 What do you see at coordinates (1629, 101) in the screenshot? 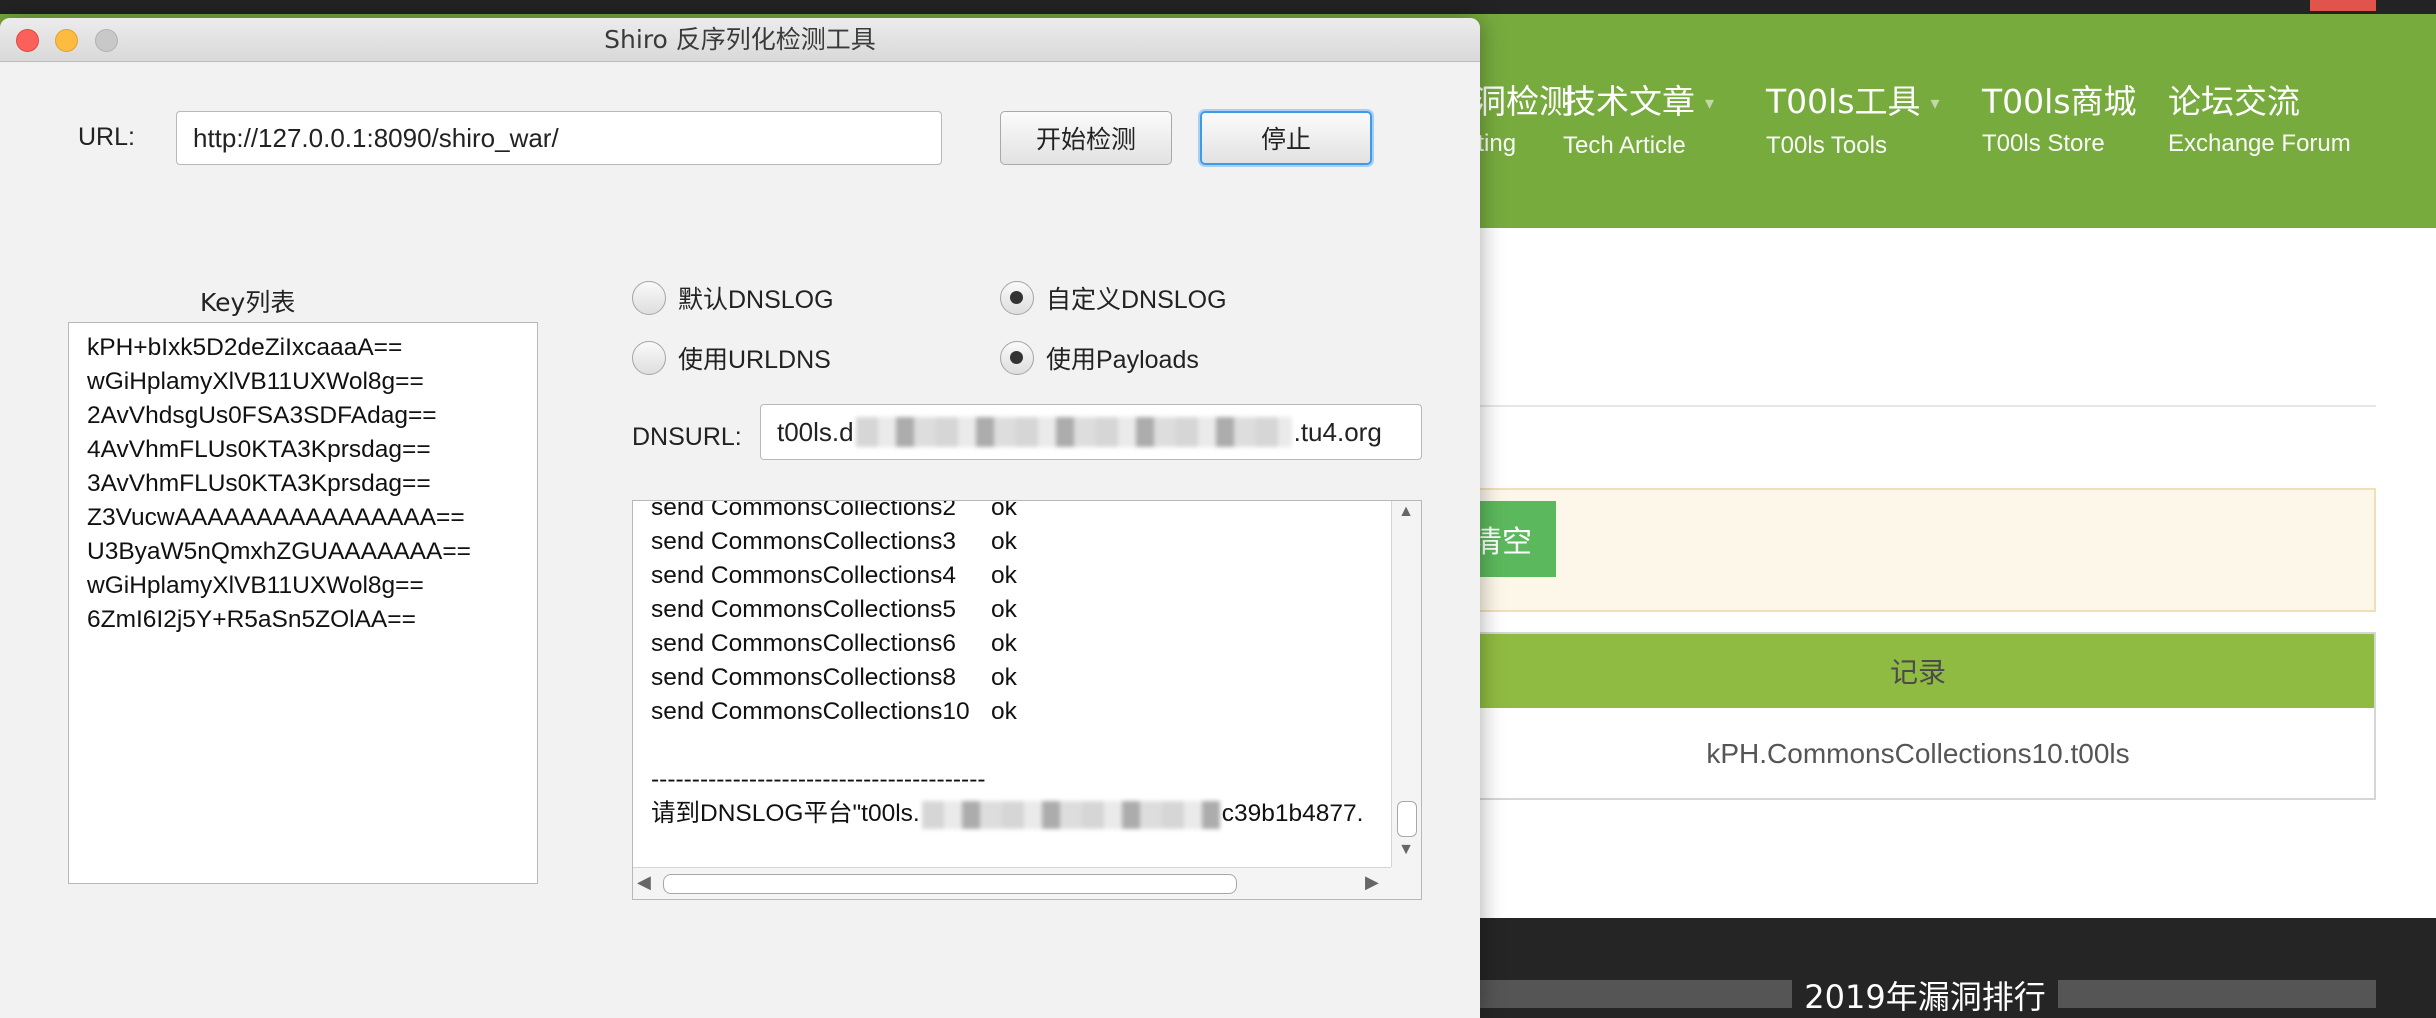
I see `nav-item-zh: 技术文章` at bounding box center [1629, 101].